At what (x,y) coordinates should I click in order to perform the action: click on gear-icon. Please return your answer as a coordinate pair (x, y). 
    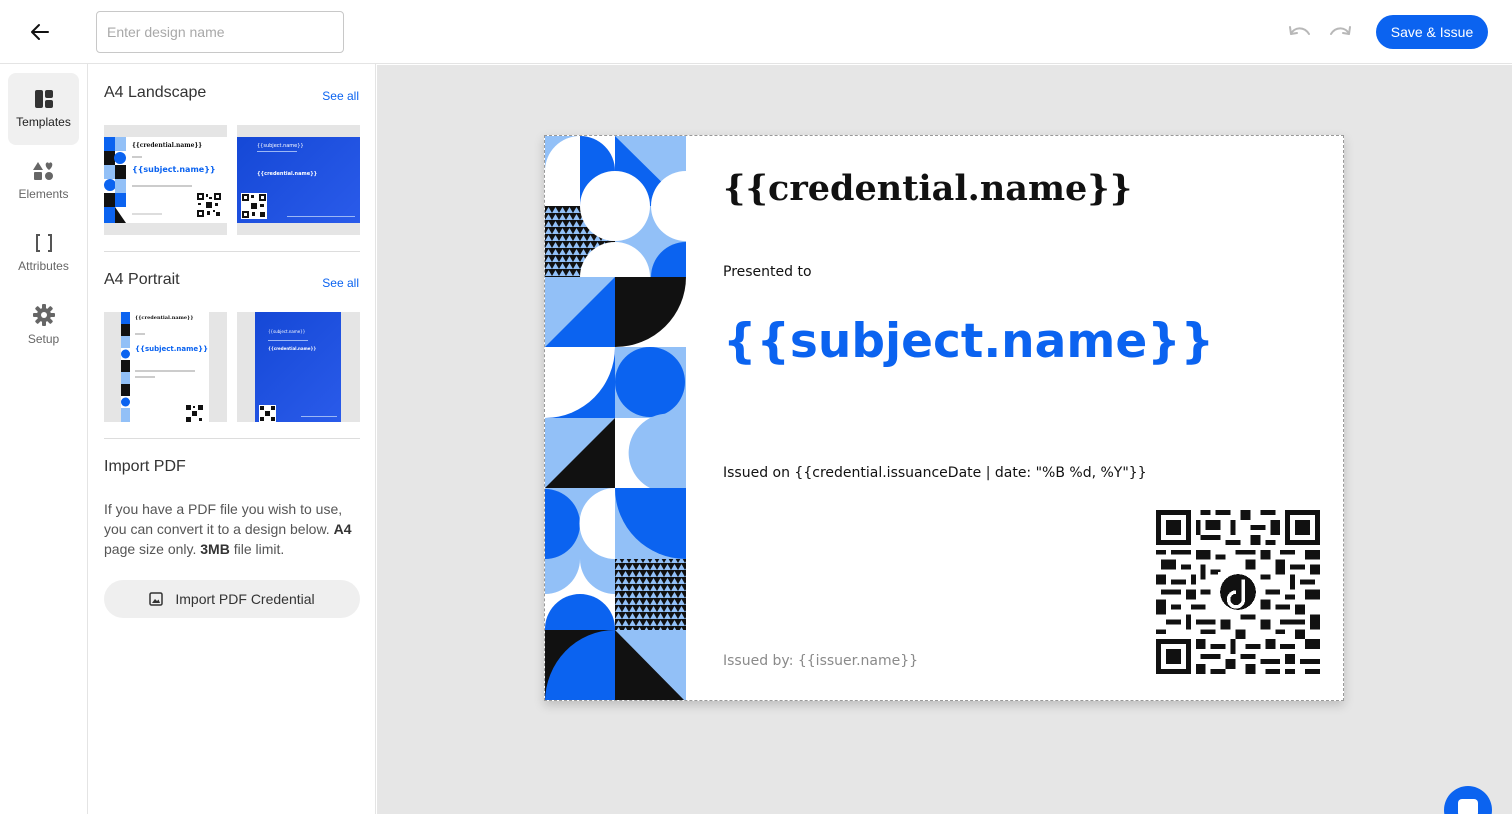
    Looking at the image, I should click on (43, 315).